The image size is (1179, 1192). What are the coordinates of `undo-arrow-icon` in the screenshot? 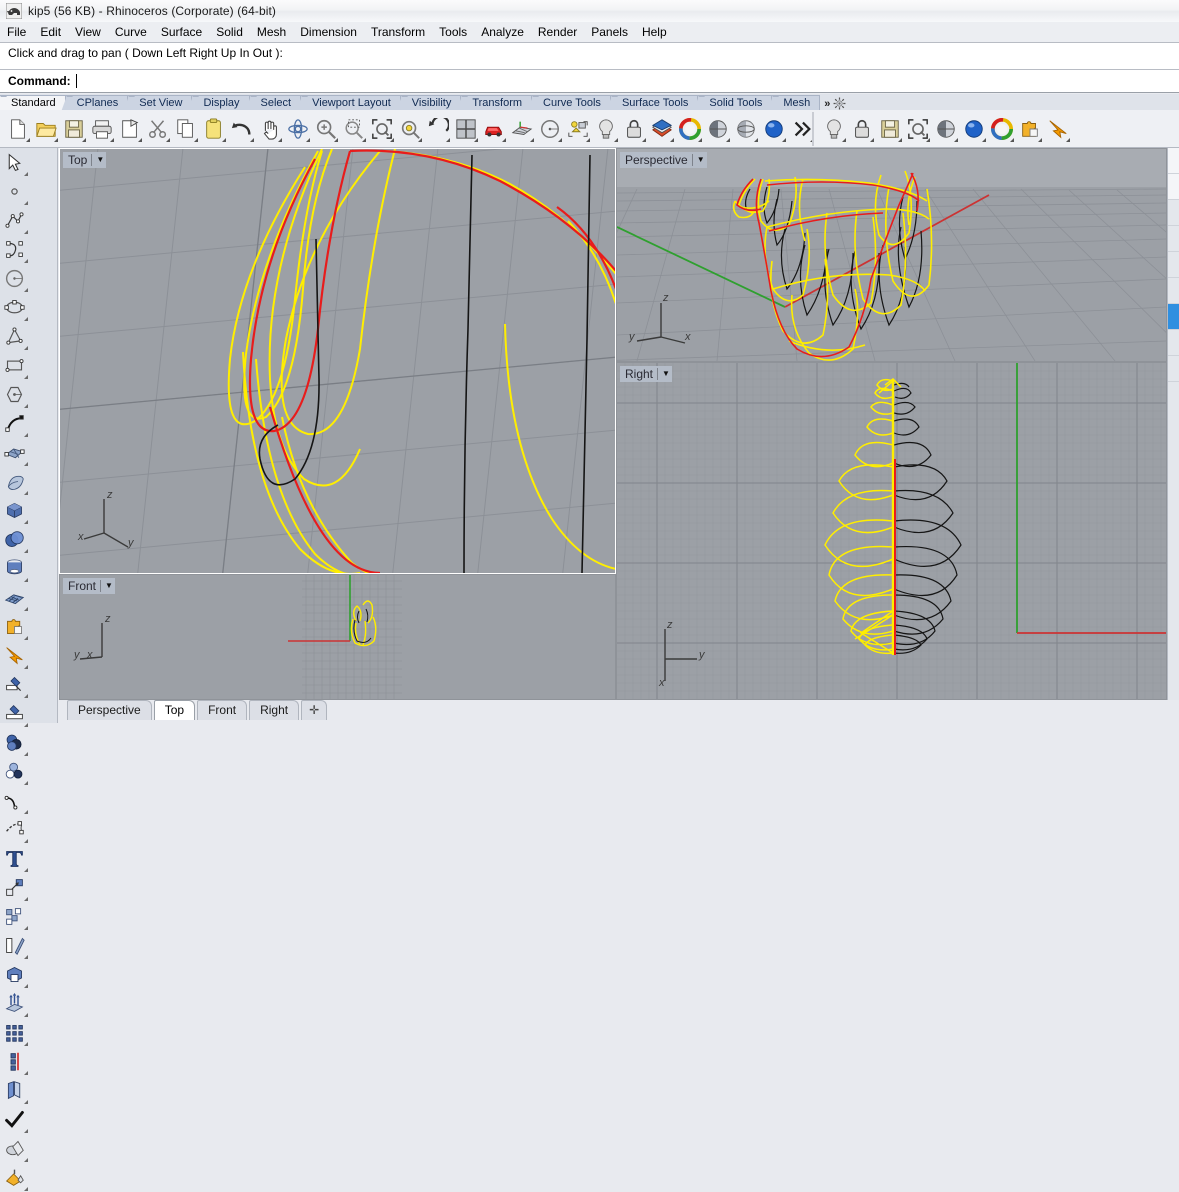 It's located at (242, 129).